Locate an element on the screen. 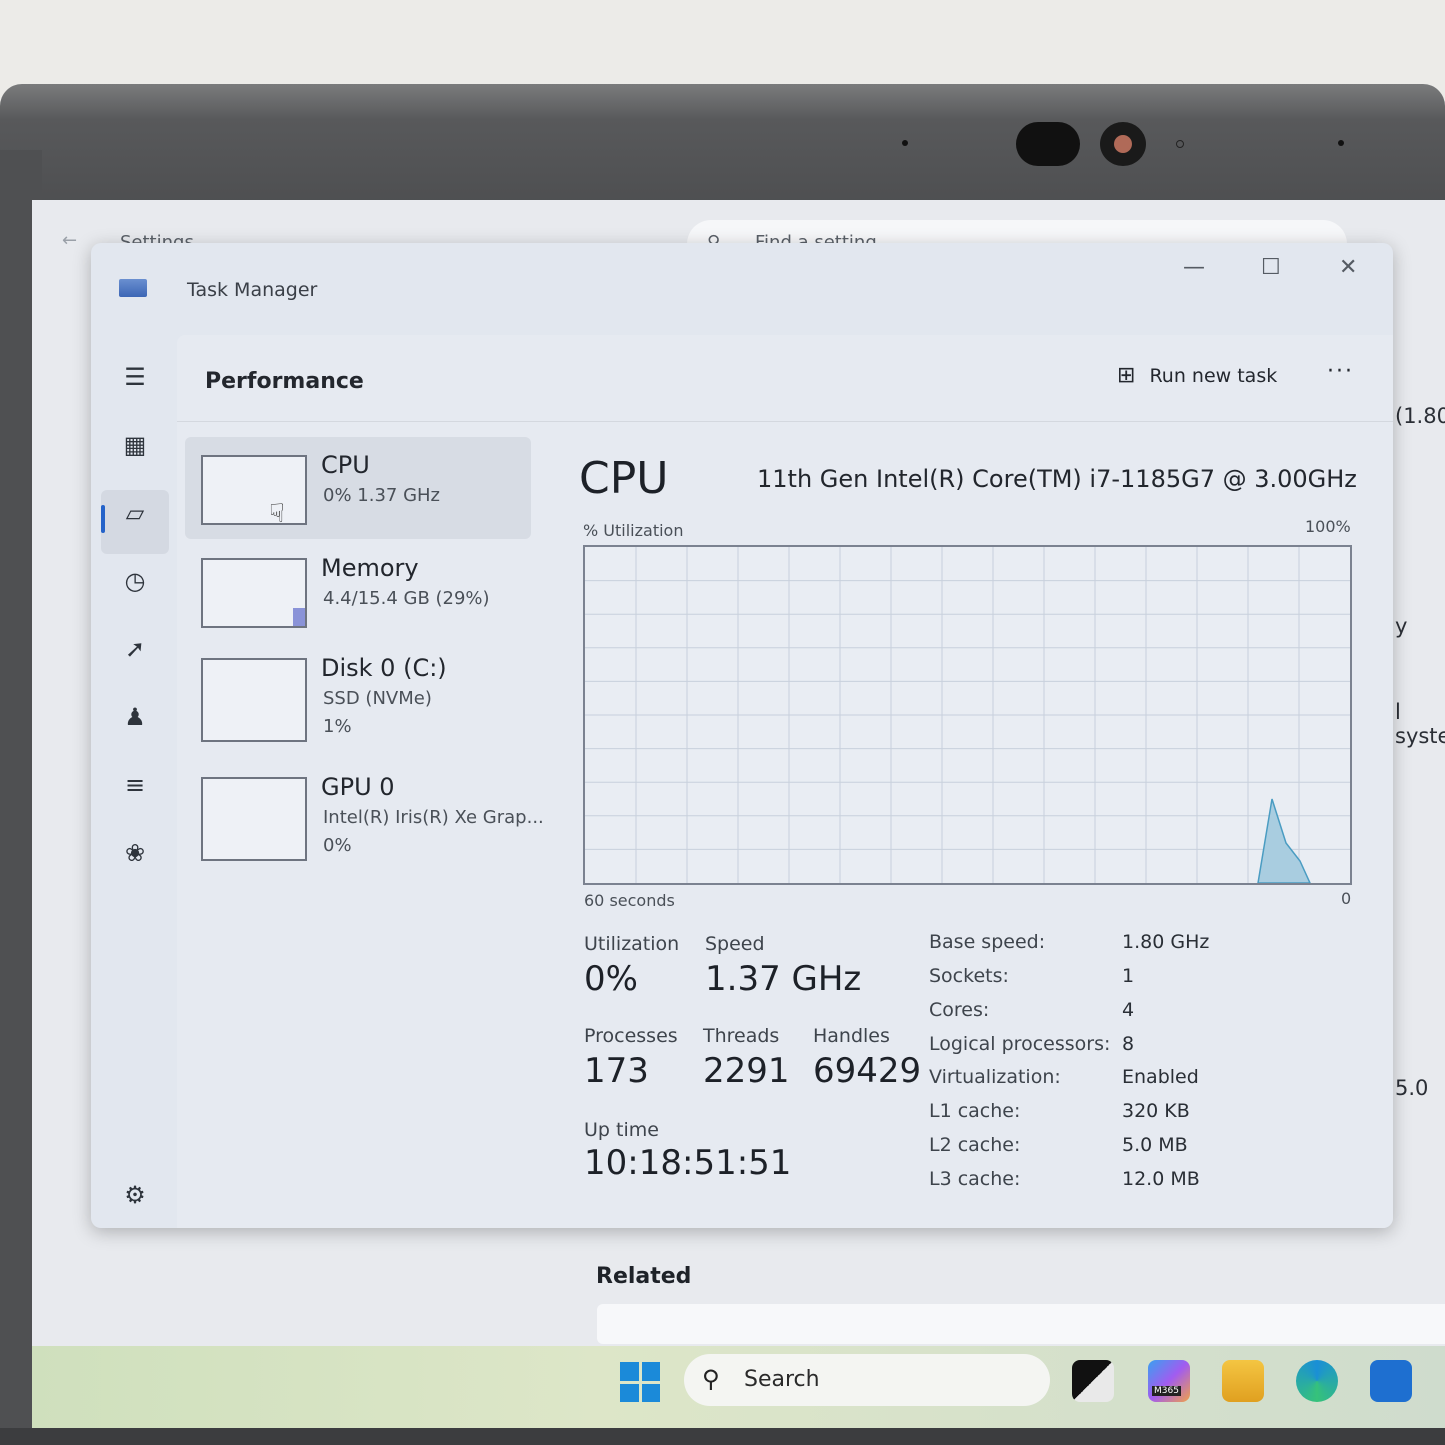  y-axis-max: 100% is located at coordinates (1328, 526).